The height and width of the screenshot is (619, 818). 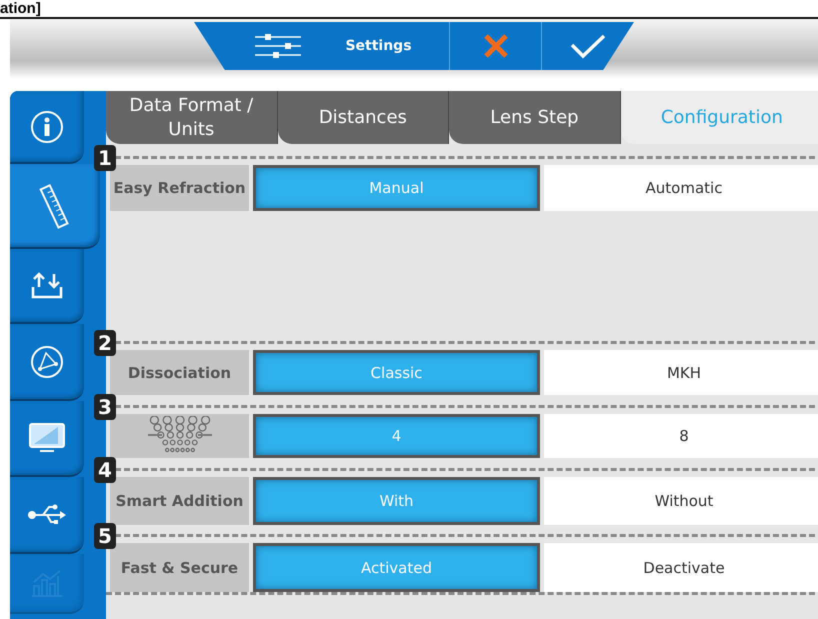 I want to click on upload-download-icon, so click(x=47, y=285).